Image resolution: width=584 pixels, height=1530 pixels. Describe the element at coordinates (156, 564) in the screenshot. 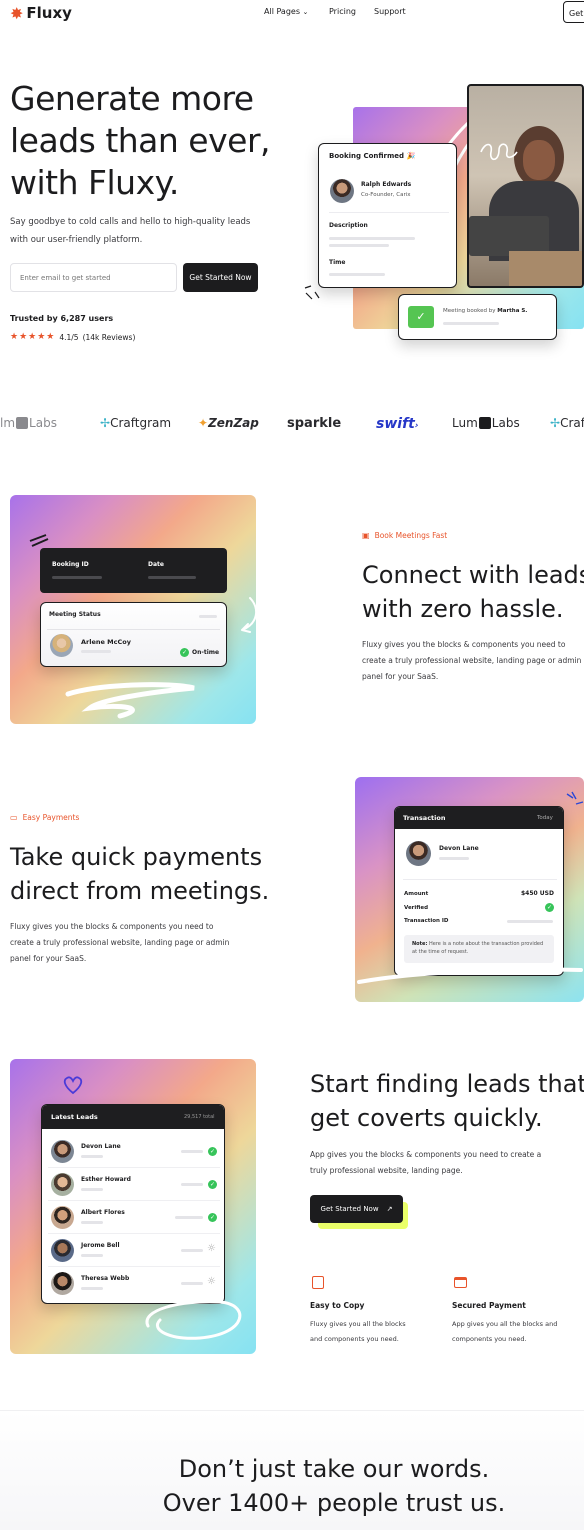

I see `date-label: Date` at that location.